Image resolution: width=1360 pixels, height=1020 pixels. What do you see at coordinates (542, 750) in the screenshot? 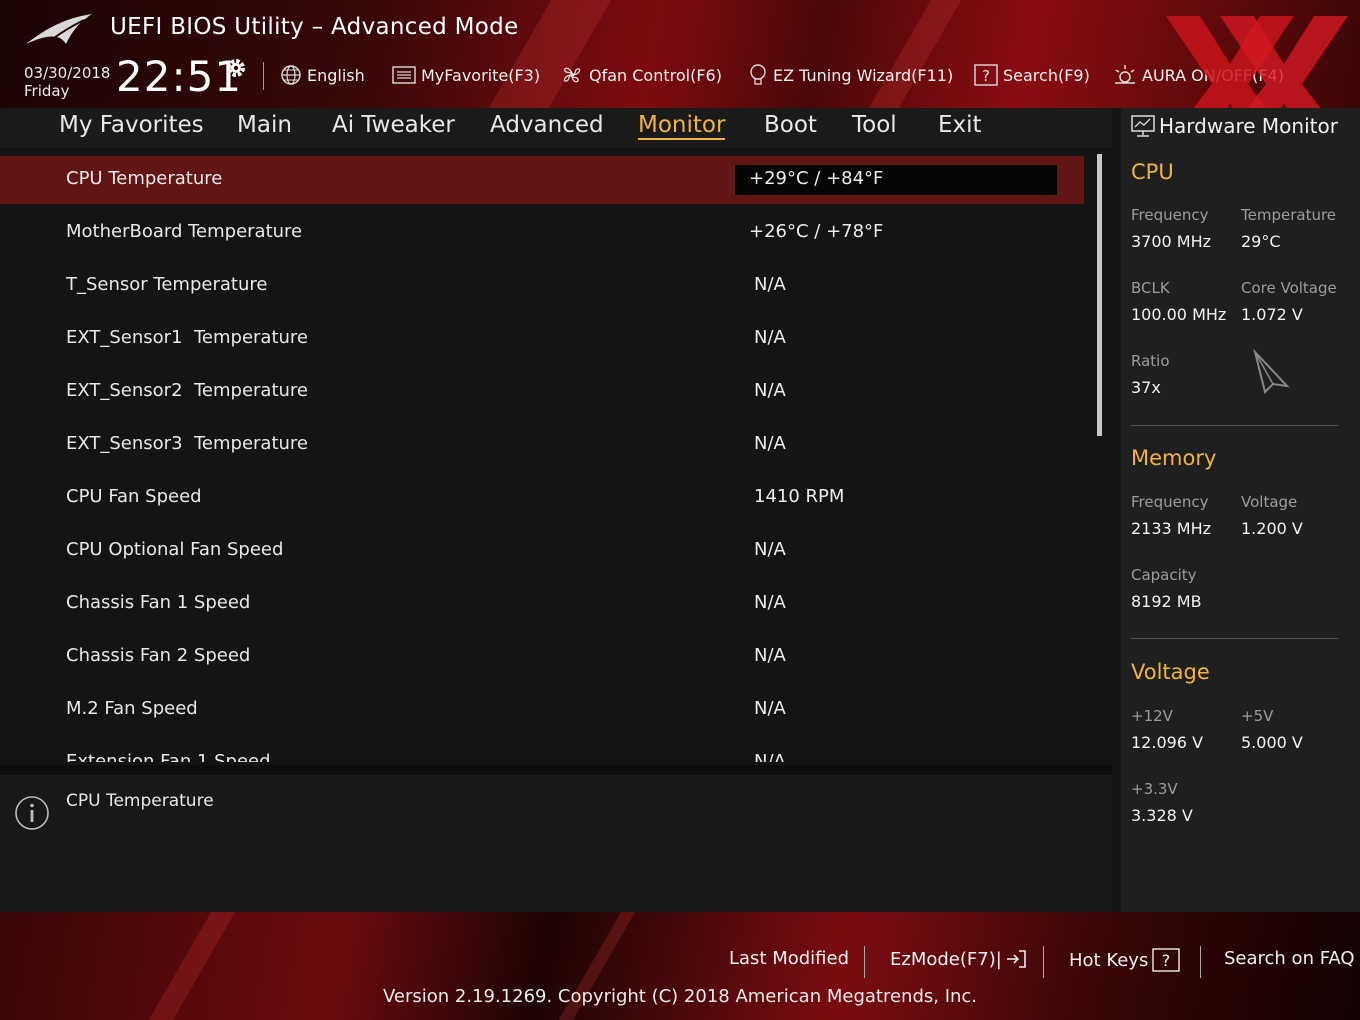
I see `monitor-row-extension-fan-1-speed: Extension Fan 1 Speed N/A` at bounding box center [542, 750].